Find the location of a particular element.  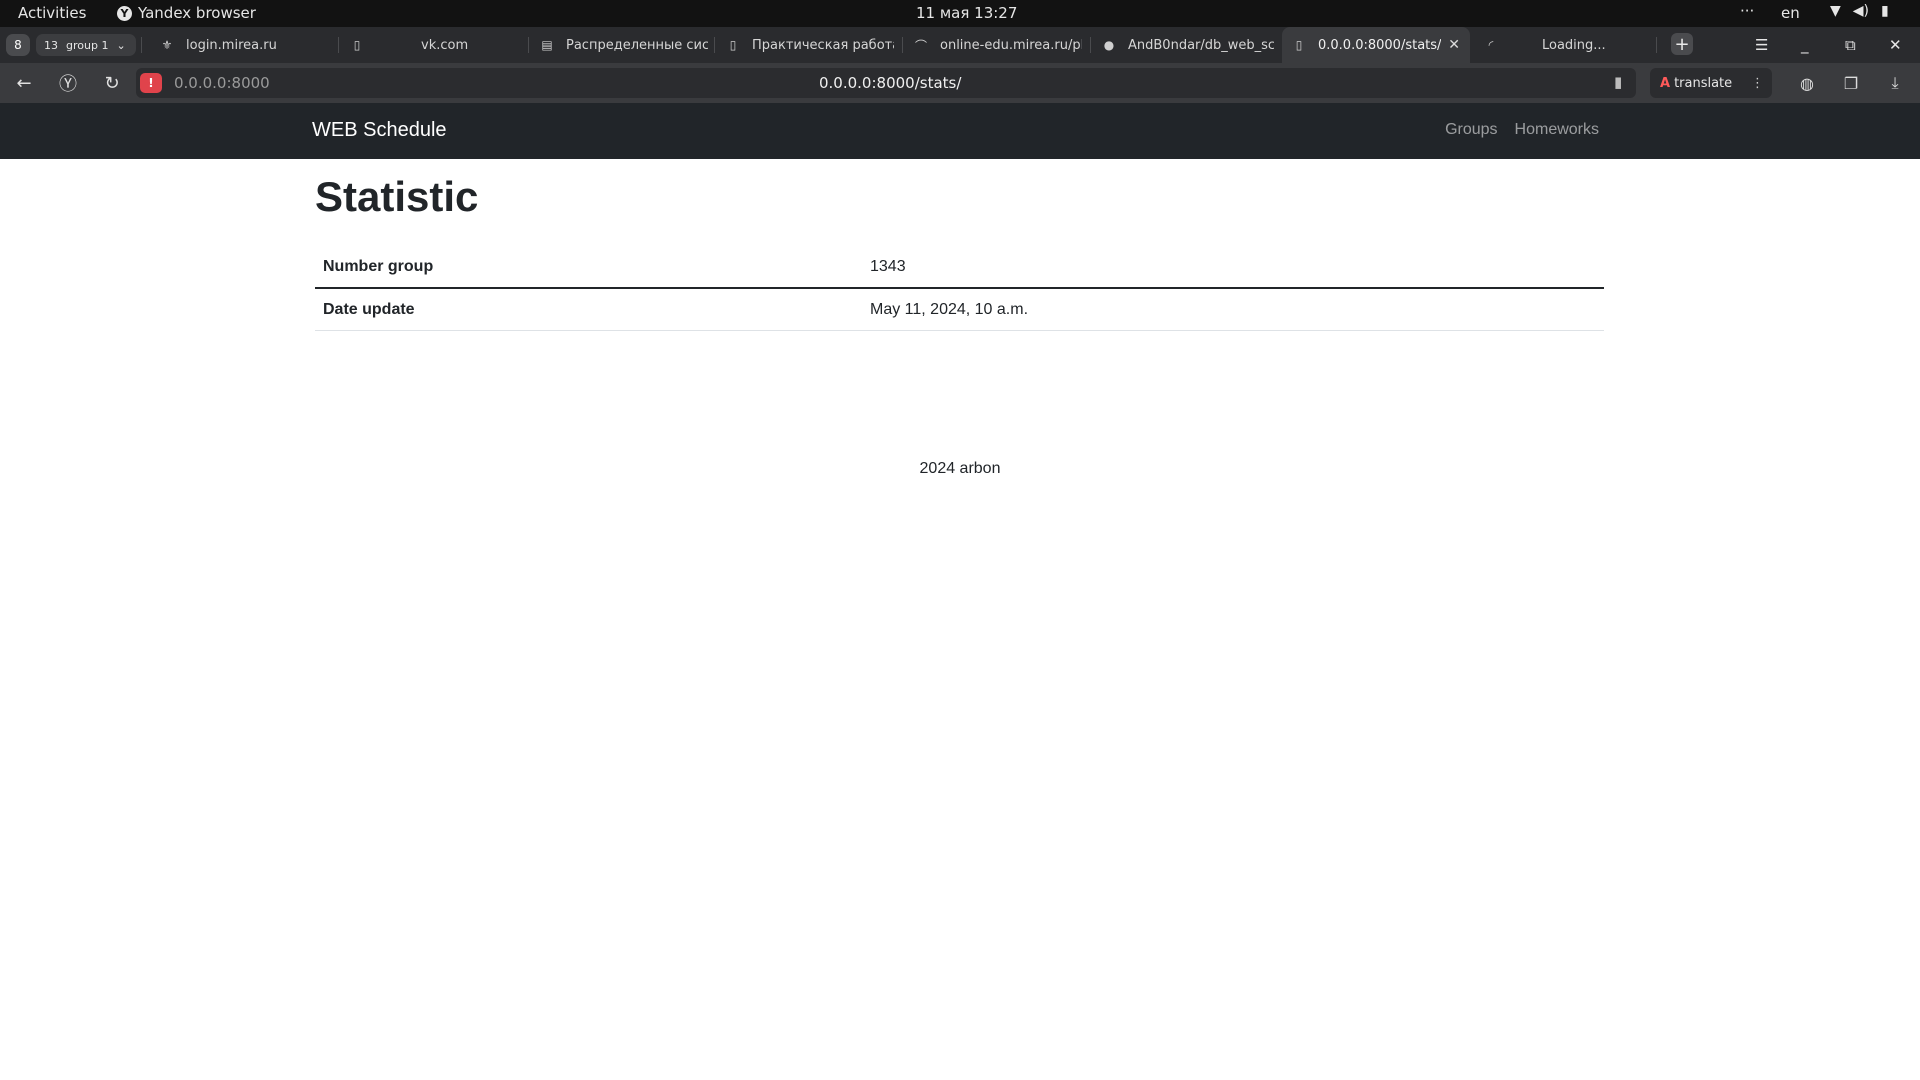

tab-group-pill: 13 group 1 ⌄ is located at coordinates (86, 45).